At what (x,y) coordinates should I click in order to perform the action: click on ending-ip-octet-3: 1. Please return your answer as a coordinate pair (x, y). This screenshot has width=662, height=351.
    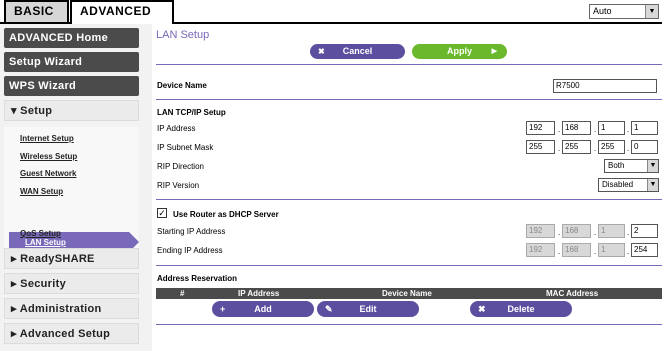
    Looking at the image, I should click on (611, 250).